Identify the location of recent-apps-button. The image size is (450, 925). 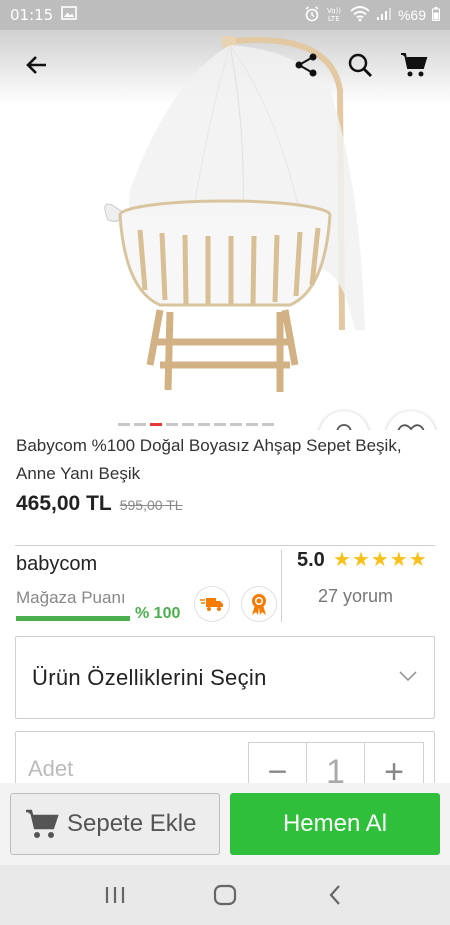
(115, 895).